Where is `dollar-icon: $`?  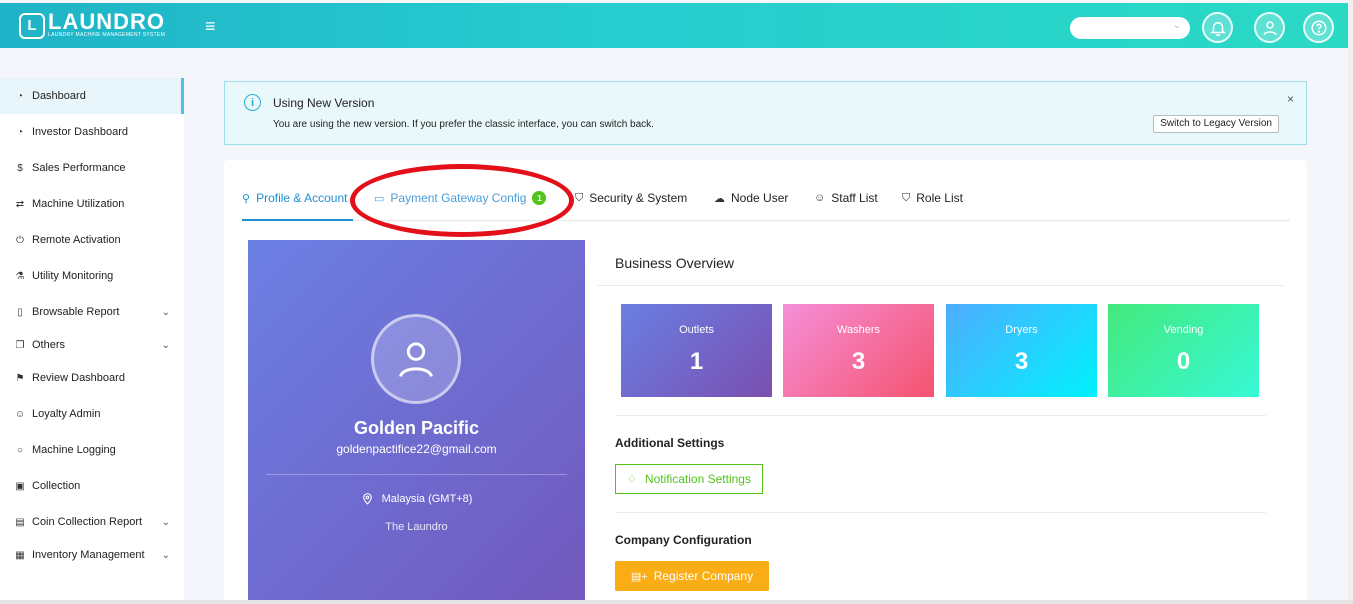
dollar-icon: $ is located at coordinates (20, 168).